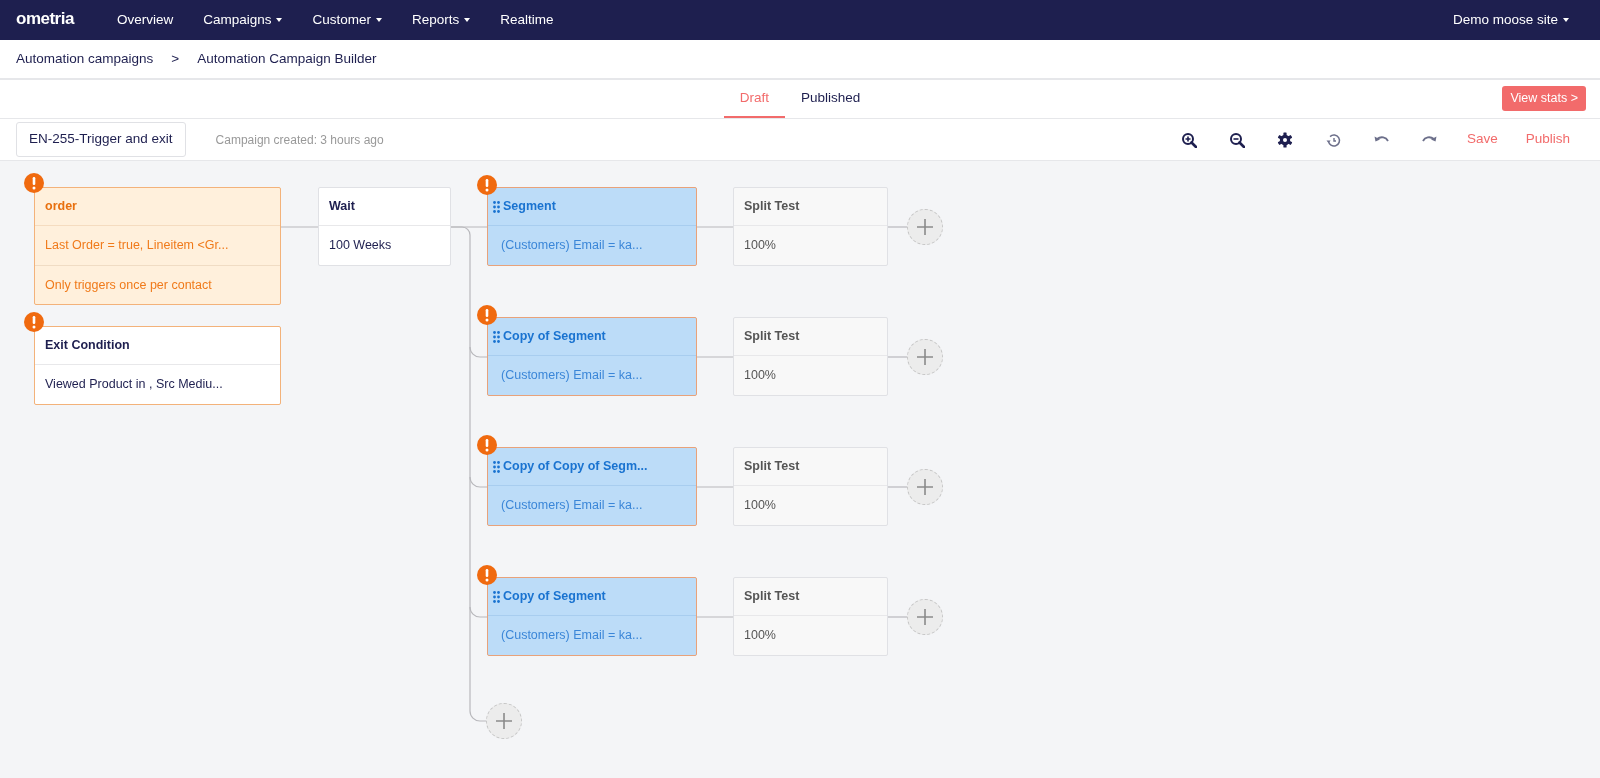  What do you see at coordinates (831, 99) in the screenshot?
I see `tab: Published` at bounding box center [831, 99].